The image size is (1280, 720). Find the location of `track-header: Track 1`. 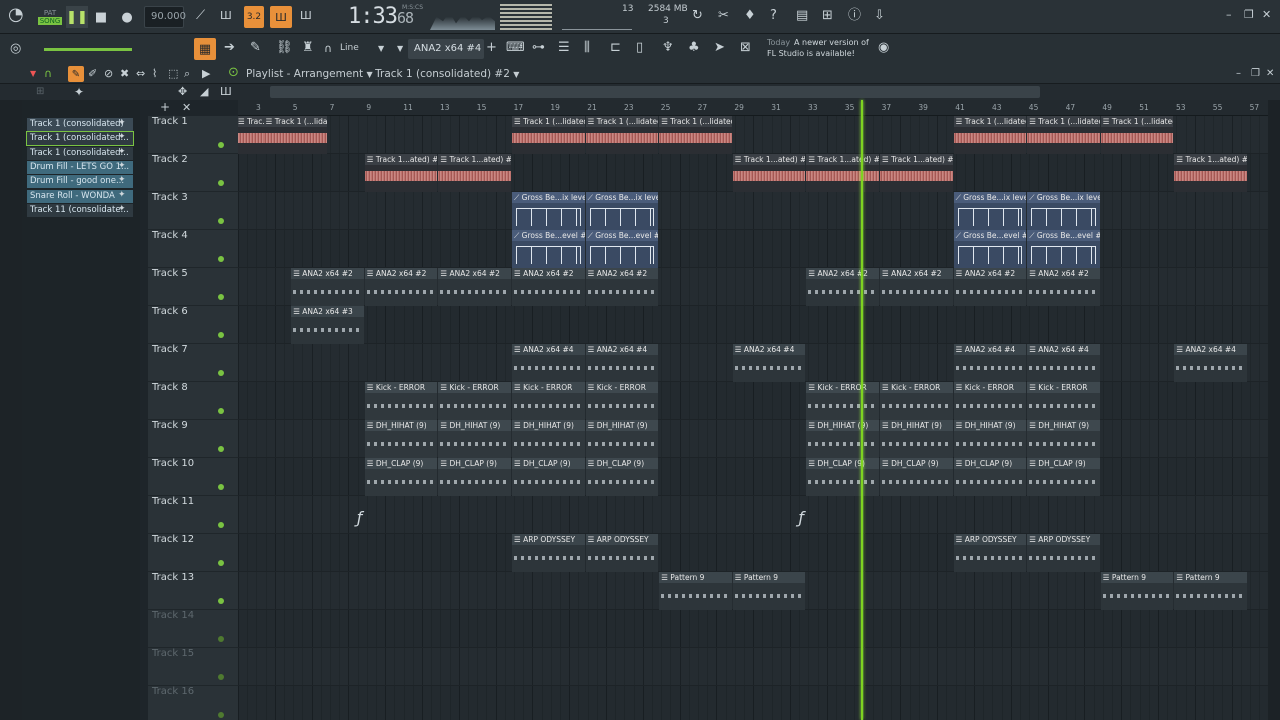

track-header: Track 1 is located at coordinates (193, 135).